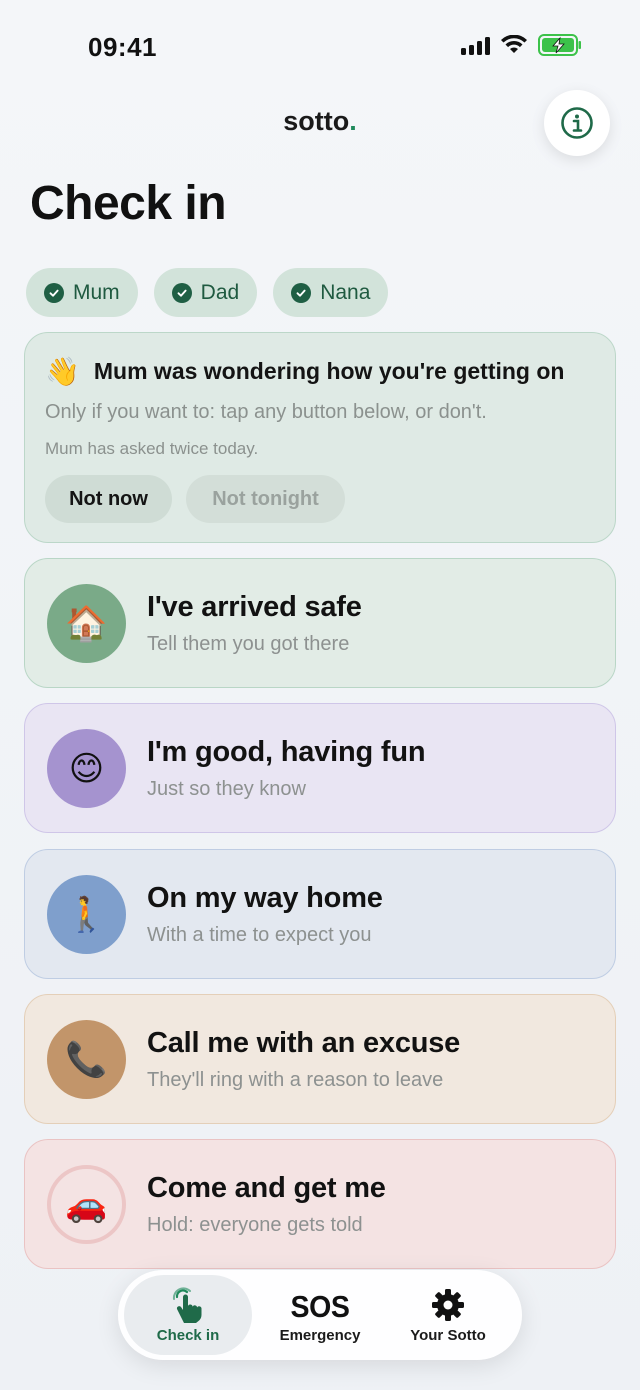 This screenshot has width=640, height=1390. What do you see at coordinates (248, 644) in the screenshot?
I see `action-subtitle: Tell them you got there` at bounding box center [248, 644].